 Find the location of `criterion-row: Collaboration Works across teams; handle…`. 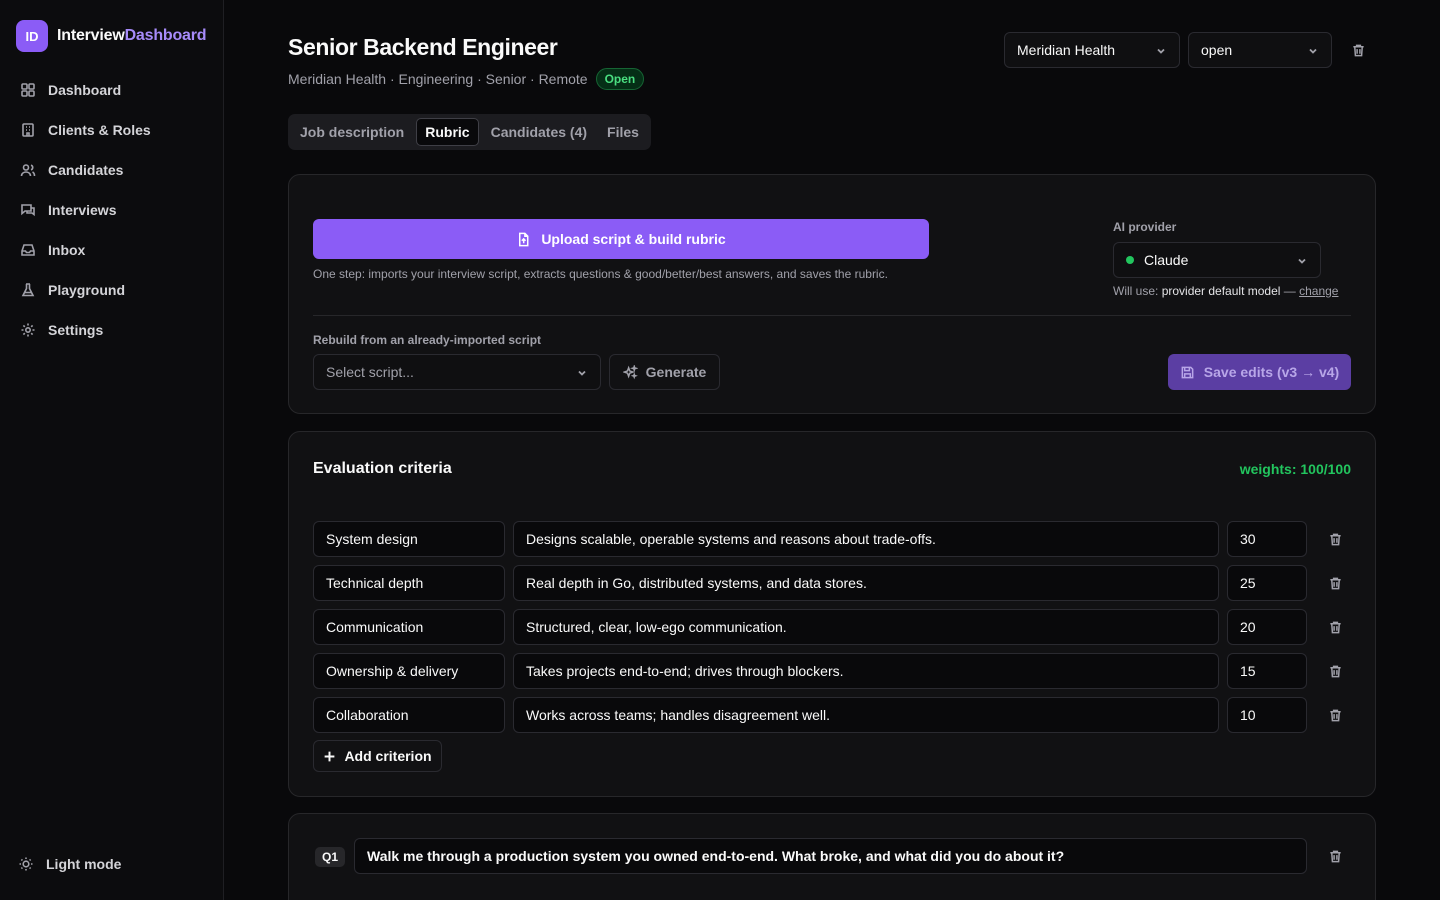

criterion-row: Collaboration Works across teams; handle… is located at coordinates (833, 715).